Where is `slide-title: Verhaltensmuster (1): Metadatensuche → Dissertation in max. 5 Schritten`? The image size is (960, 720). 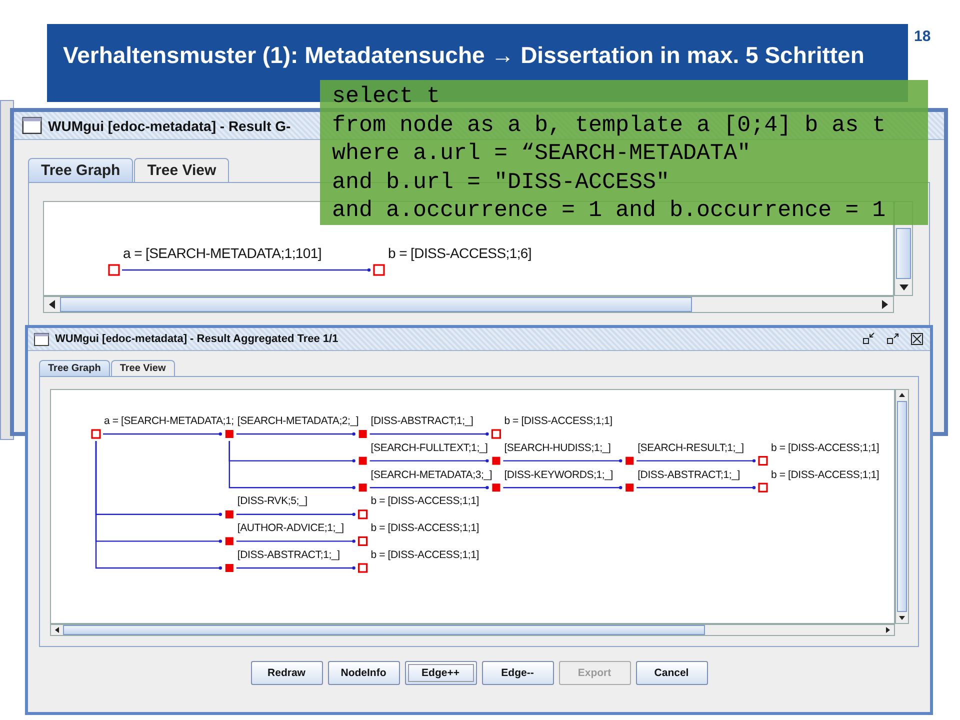
slide-title: Verhaltensmuster (1): Metadatensuche → Dissertation in max. 5 Schritten is located at coordinates (463, 55).